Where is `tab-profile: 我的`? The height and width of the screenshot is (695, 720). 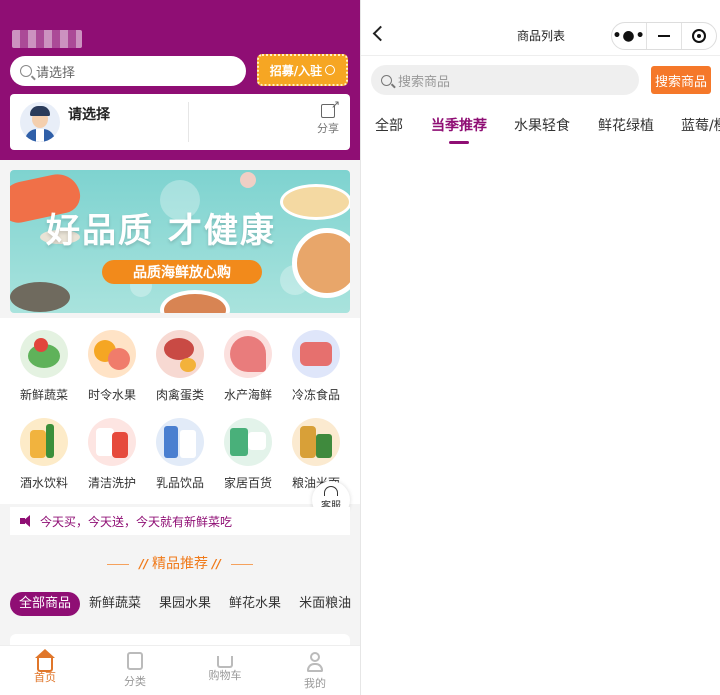 tab-profile: 我的 is located at coordinates (315, 670).